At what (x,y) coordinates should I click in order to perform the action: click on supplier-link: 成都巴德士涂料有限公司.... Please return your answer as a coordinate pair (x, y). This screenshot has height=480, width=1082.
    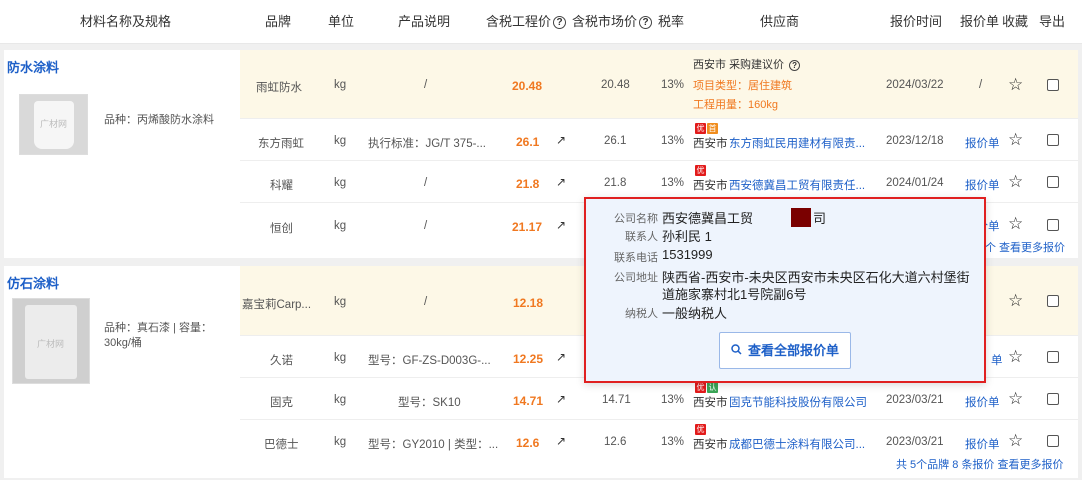
    Looking at the image, I should click on (797, 444).